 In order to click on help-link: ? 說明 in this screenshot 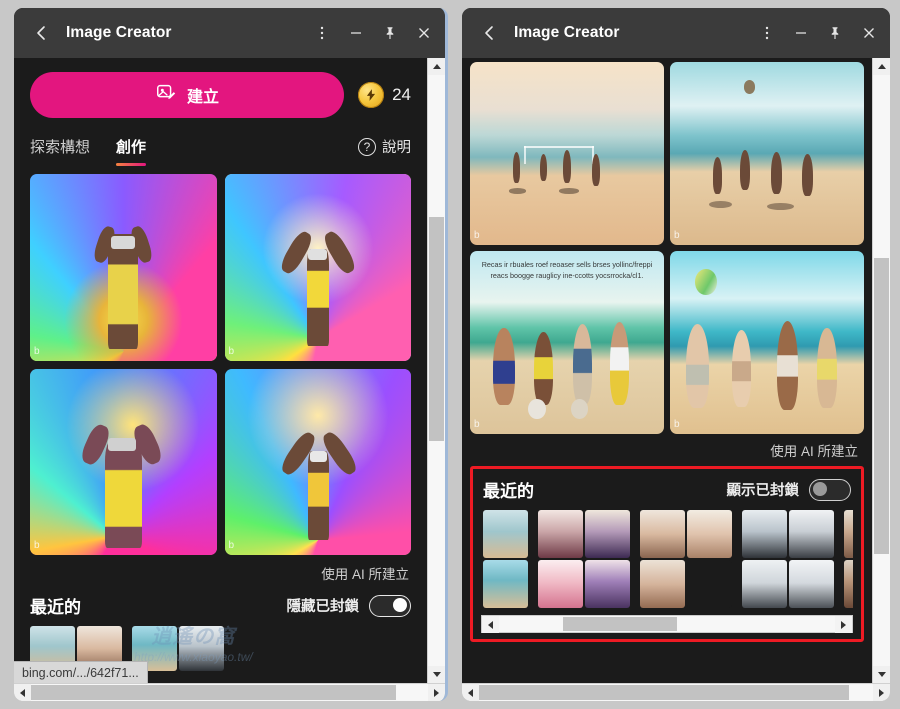, I will do `click(384, 151)`.